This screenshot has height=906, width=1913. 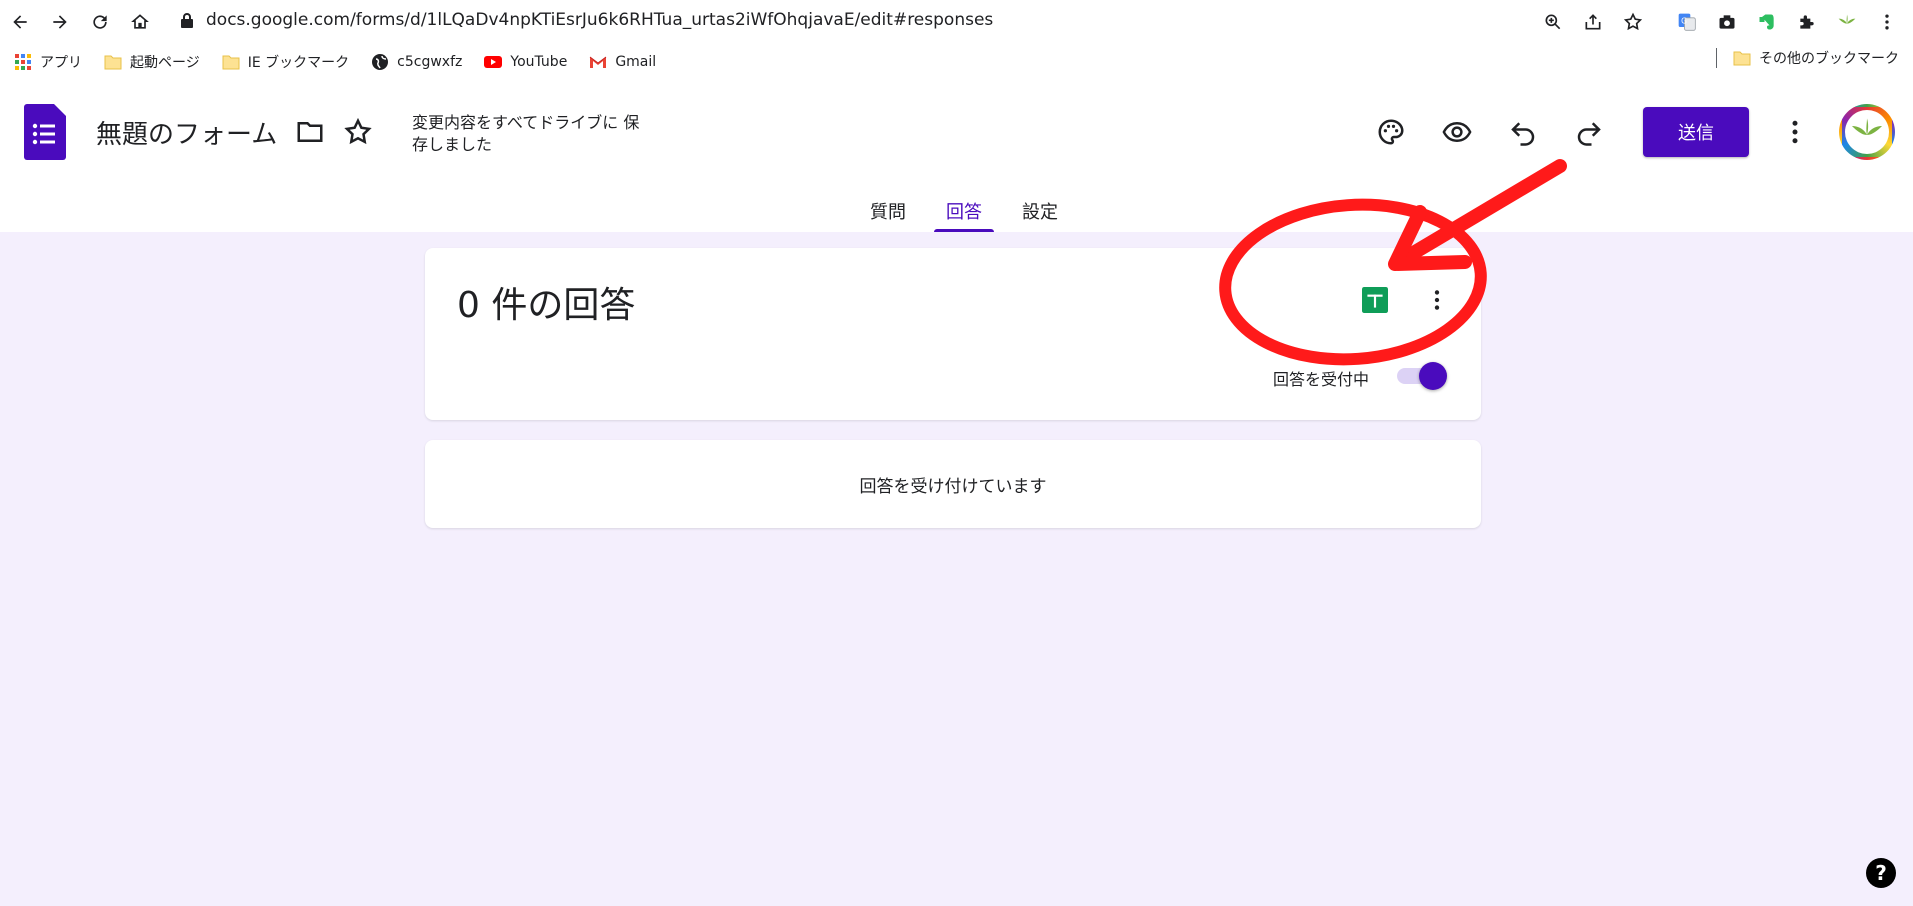 I want to click on evernote-extension, so click(x=1767, y=22).